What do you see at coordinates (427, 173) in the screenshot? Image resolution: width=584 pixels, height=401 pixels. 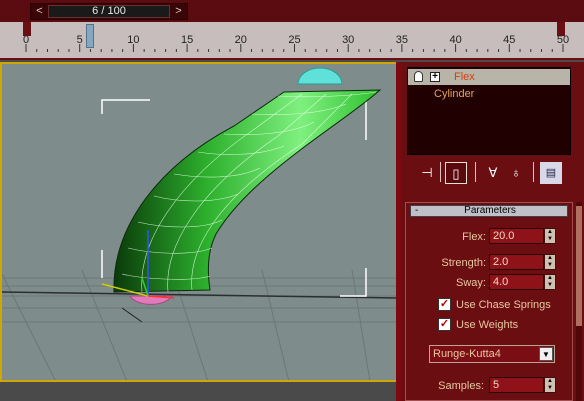 I see `pin-stack-icon: ⊣` at bounding box center [427, 173].